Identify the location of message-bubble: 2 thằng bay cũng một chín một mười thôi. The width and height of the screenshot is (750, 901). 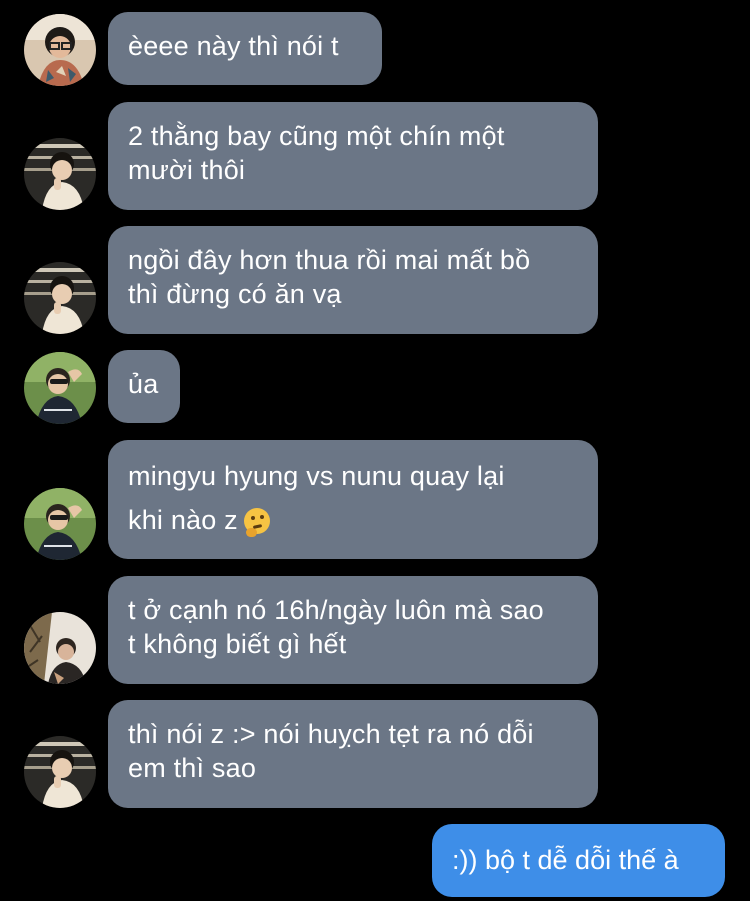
(353, 156).